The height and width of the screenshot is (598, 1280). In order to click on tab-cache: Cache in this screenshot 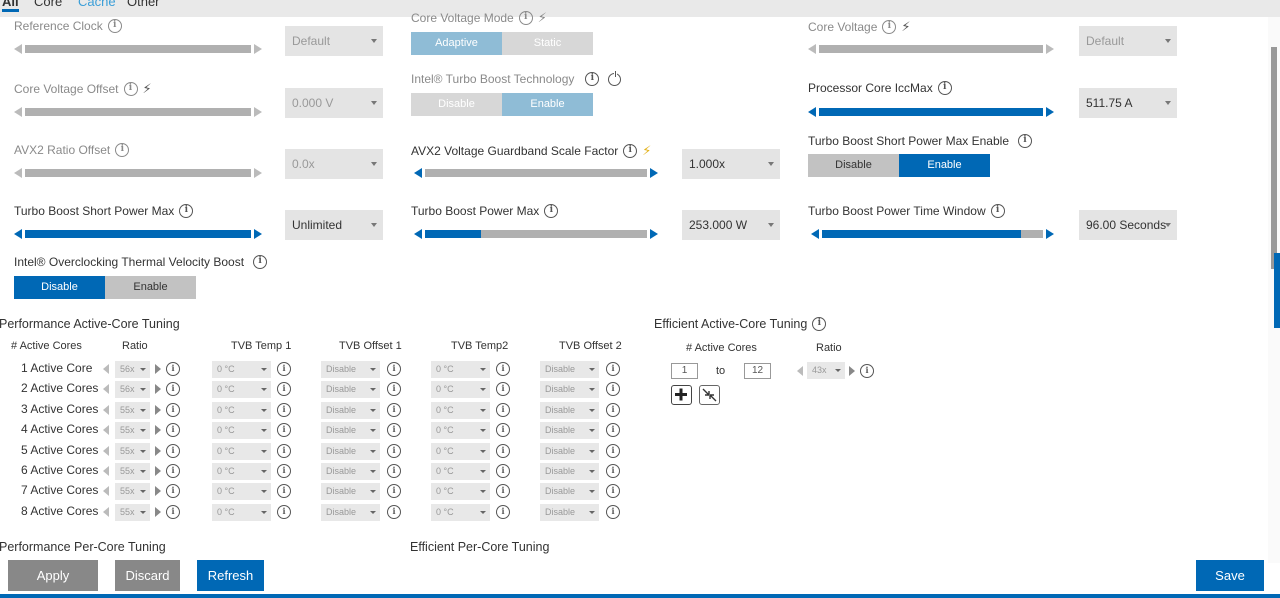, I will do `click(97, 4)`.